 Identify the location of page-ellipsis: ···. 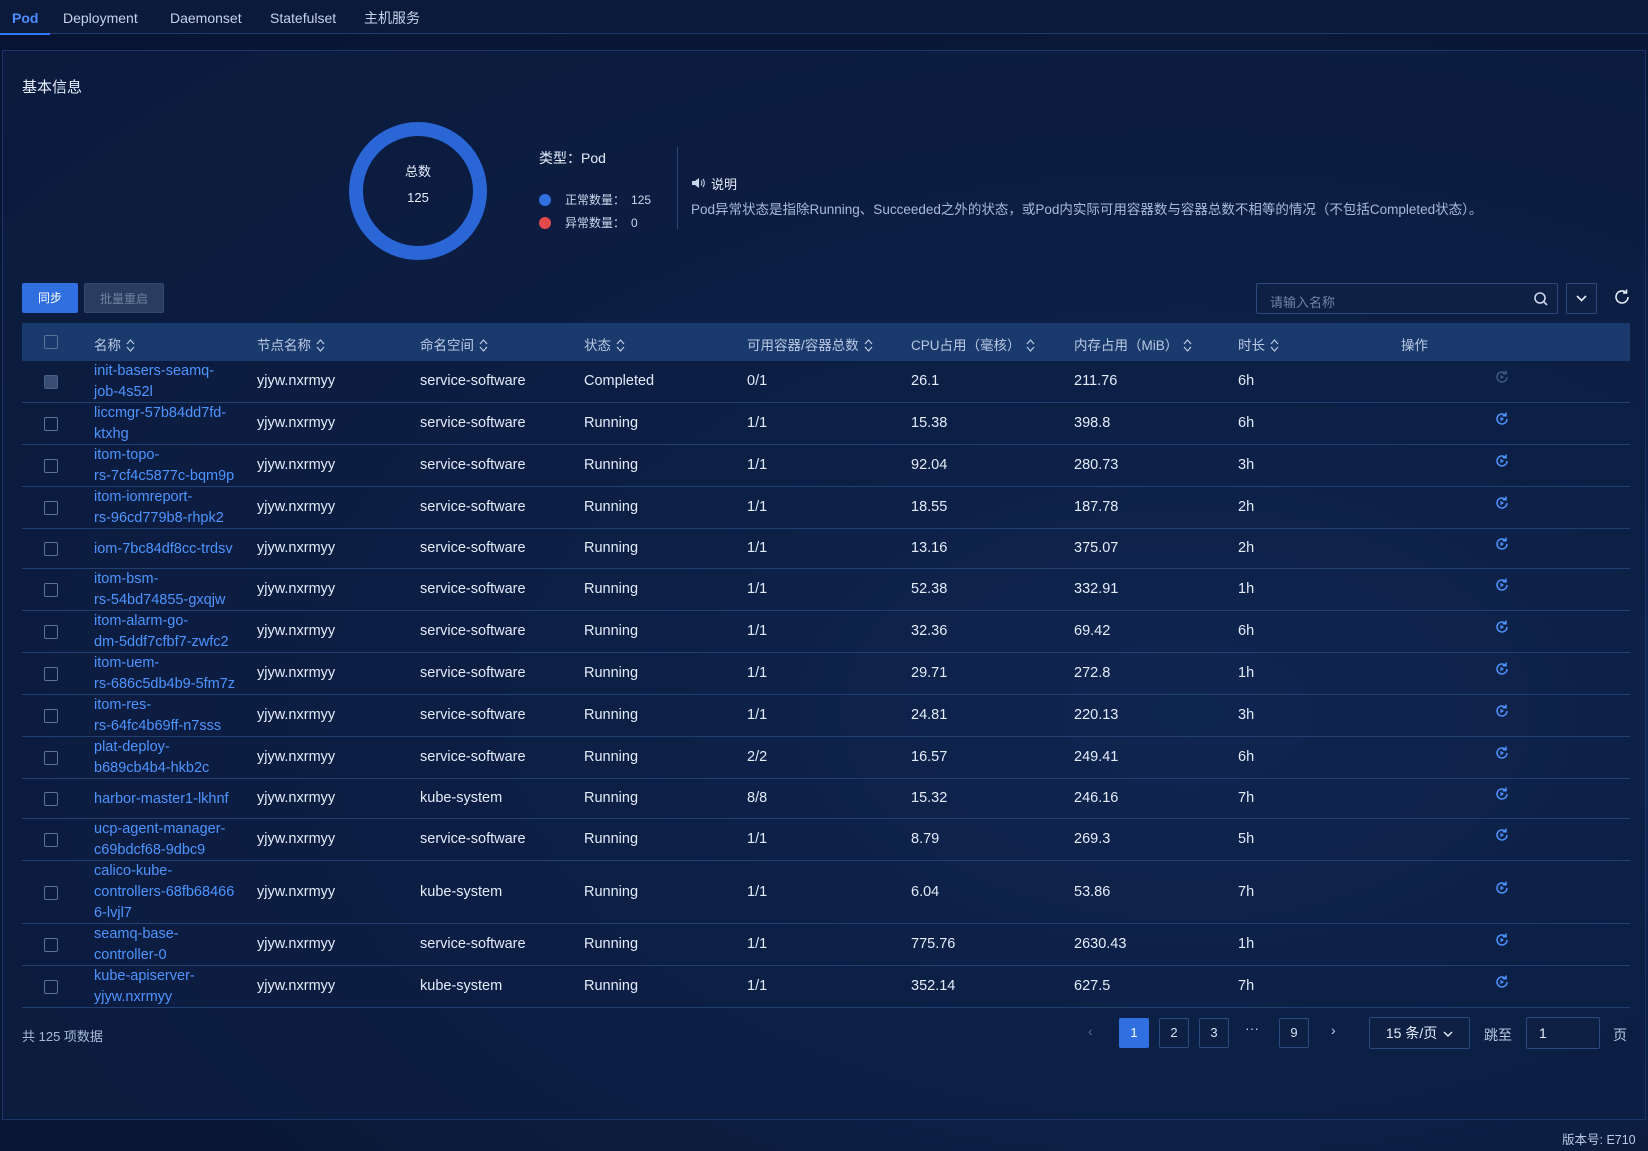
(1252, 1028).